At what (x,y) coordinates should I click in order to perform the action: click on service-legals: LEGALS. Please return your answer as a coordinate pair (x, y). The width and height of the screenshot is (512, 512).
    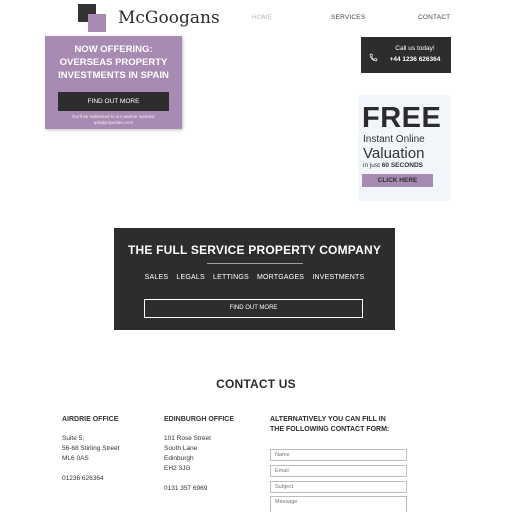
    Looking at the image, I should click on (190, 277).